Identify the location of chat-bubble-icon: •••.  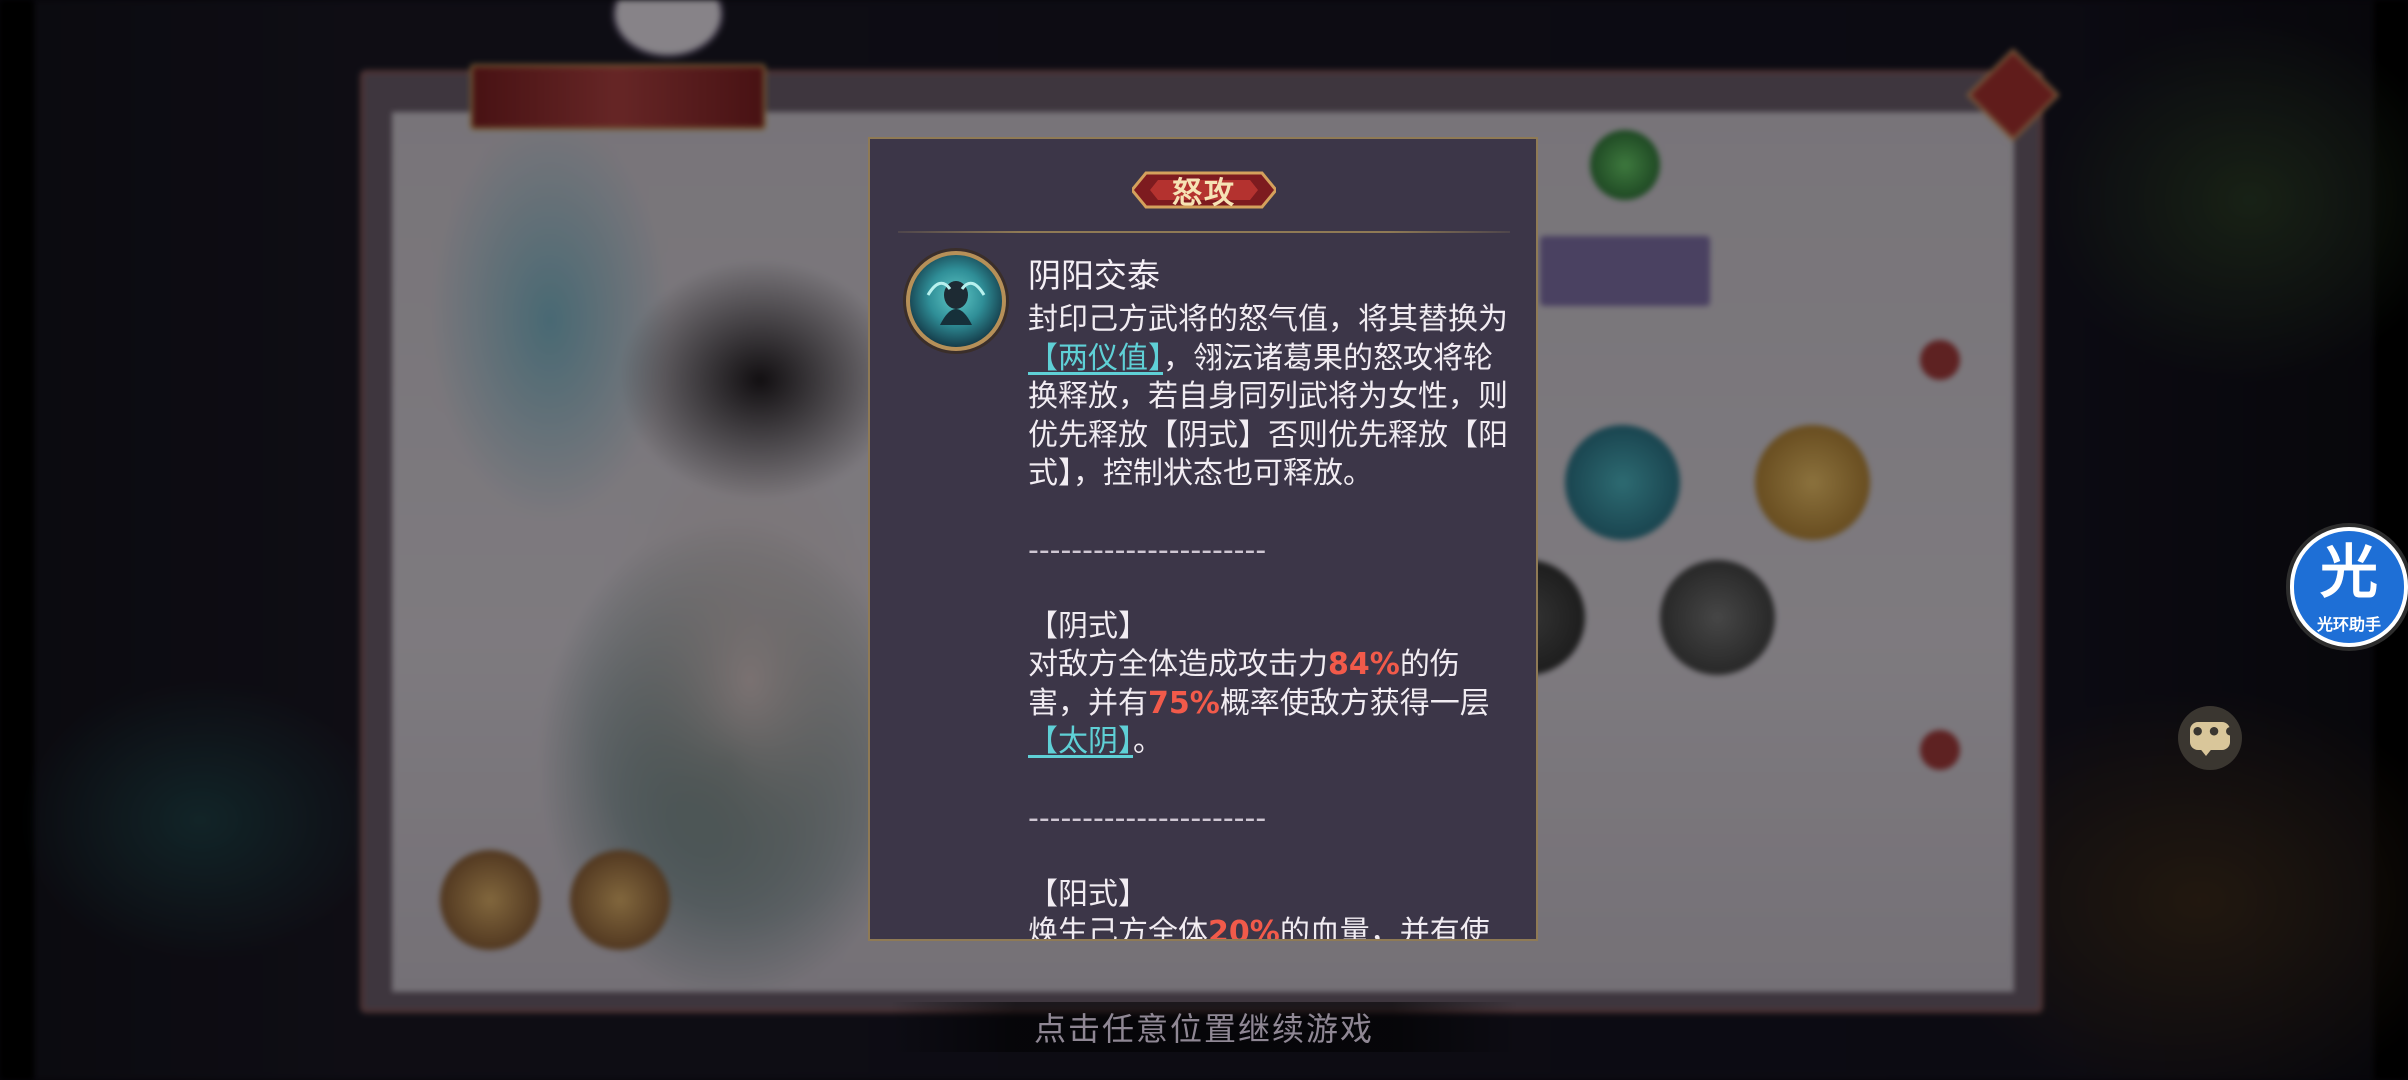
(2214, 737).